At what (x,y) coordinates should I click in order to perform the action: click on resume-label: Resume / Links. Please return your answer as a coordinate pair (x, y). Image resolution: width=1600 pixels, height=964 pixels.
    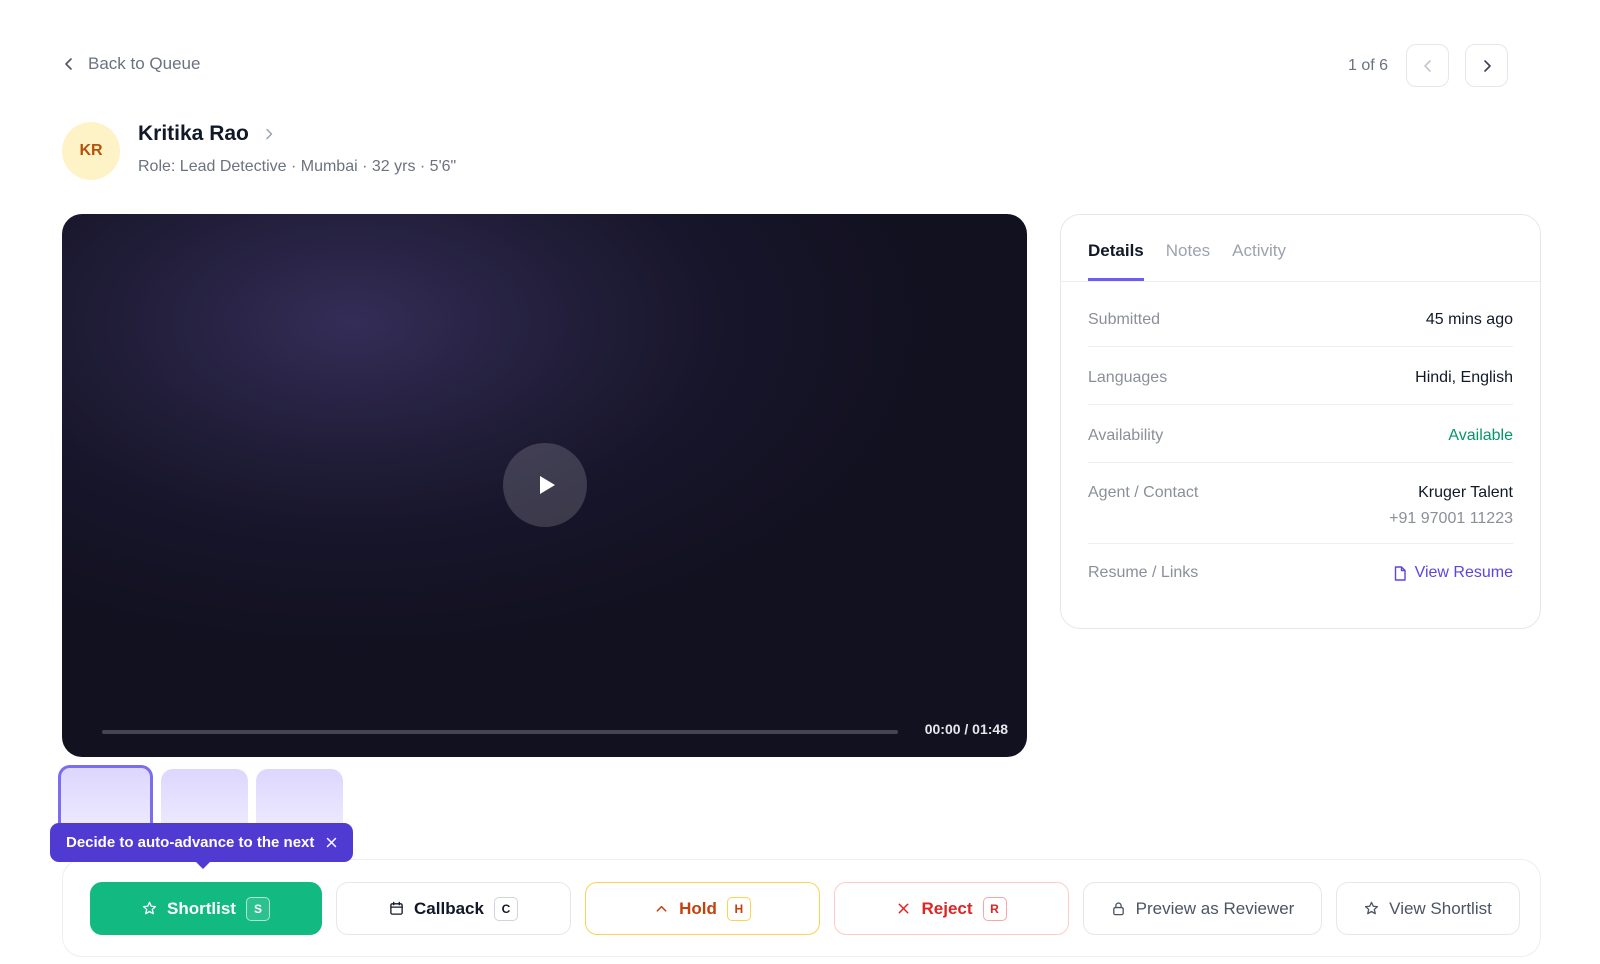
    Looking at the image, I should click on (1143, 572).